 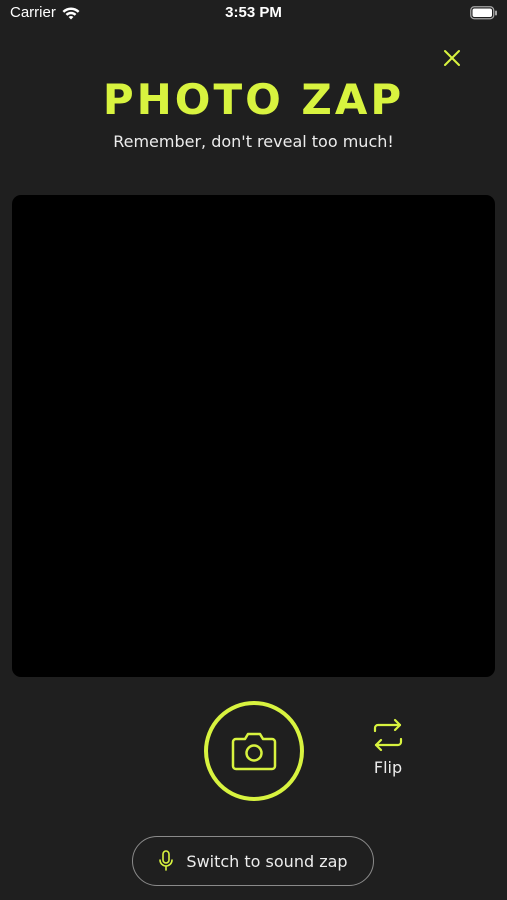 I want to click on status-bar: Carrier 3:53 PM, so click(x=253, y=14).